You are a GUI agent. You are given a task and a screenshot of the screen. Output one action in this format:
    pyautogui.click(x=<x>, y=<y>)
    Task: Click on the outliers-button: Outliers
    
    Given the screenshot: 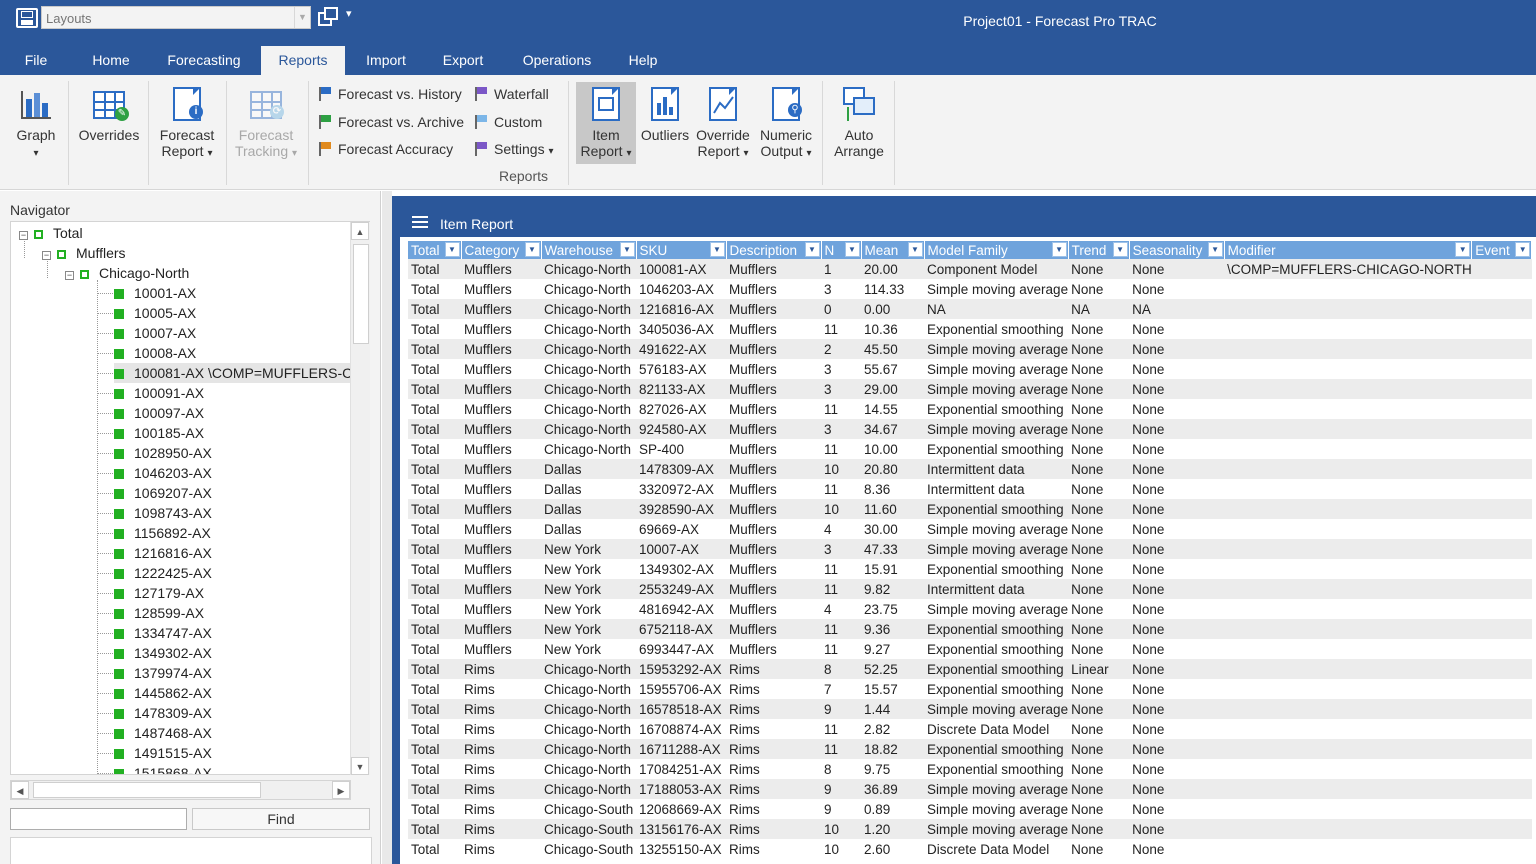 What is the action you would take?
    pyautogui.click(x=665, y=114)
    